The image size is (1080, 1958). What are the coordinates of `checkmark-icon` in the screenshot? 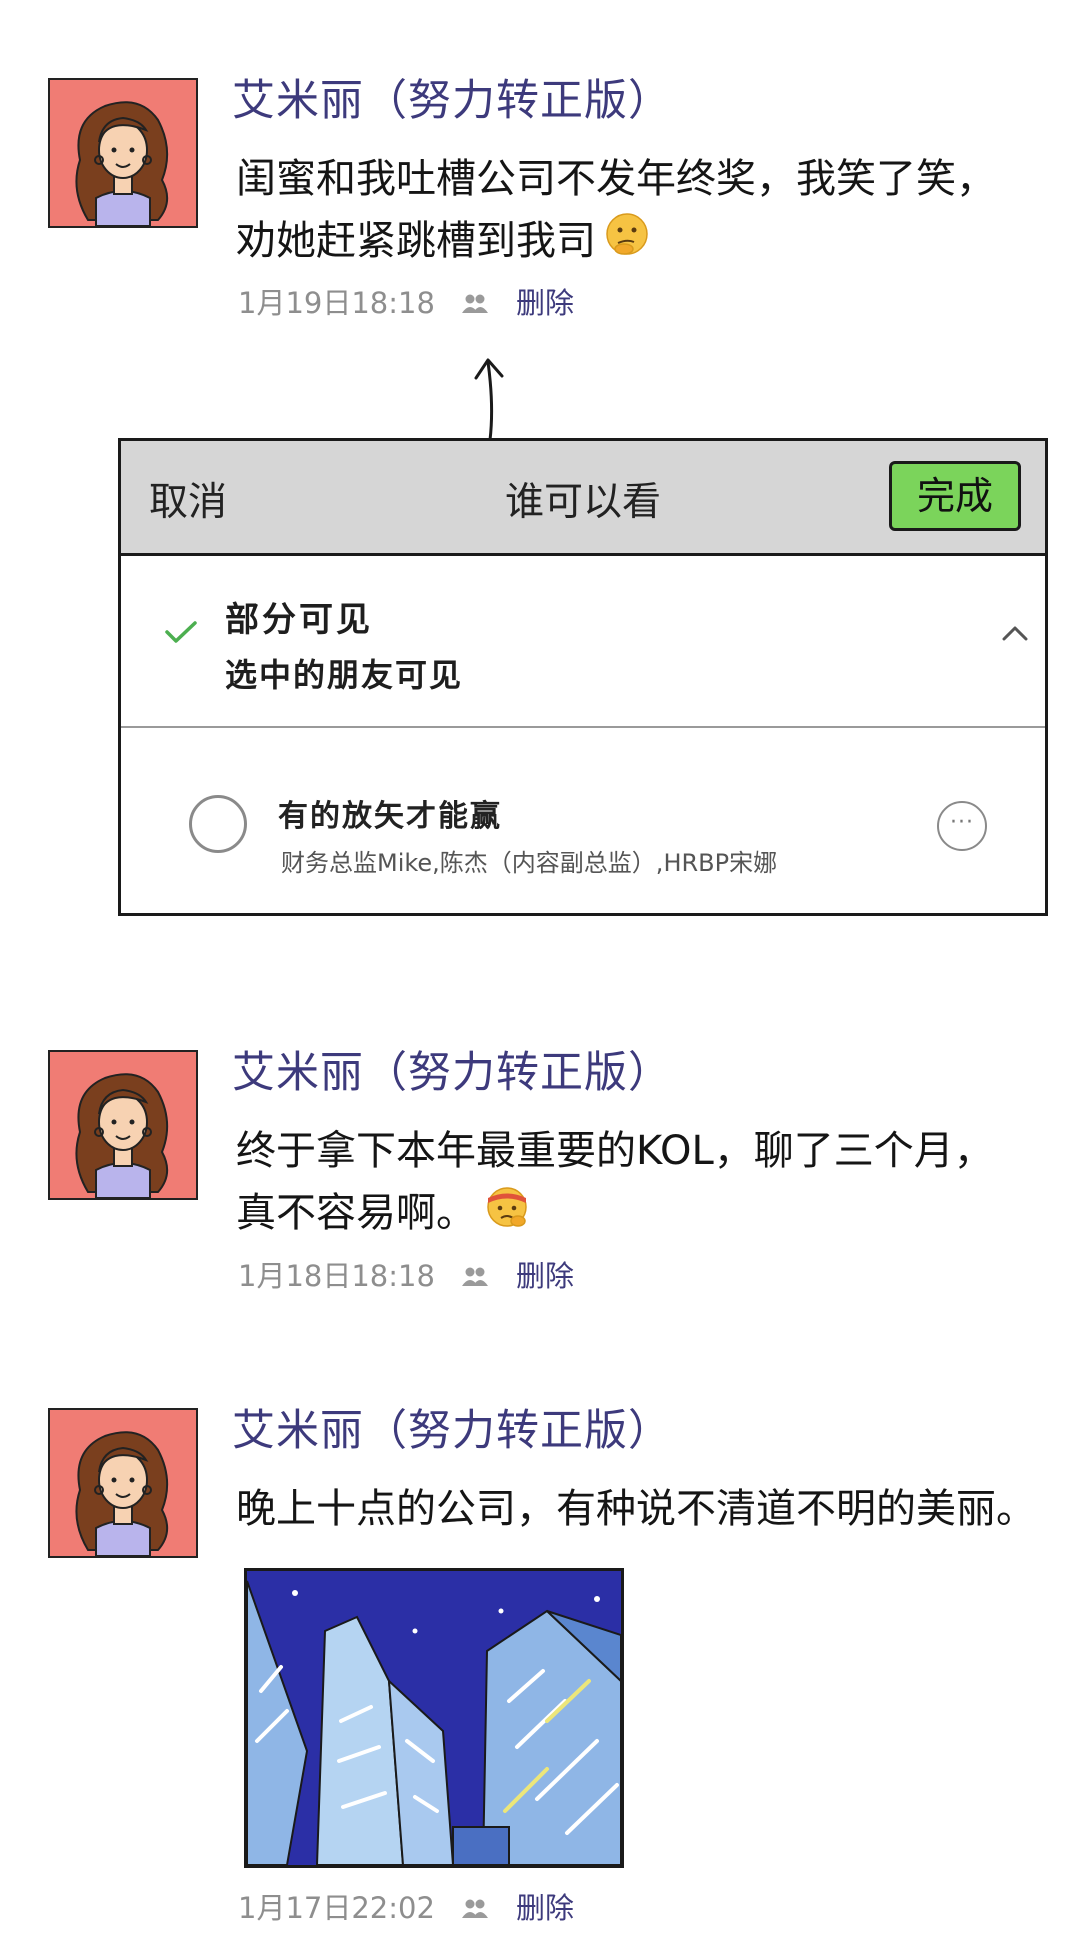 It's located at (181, 634).